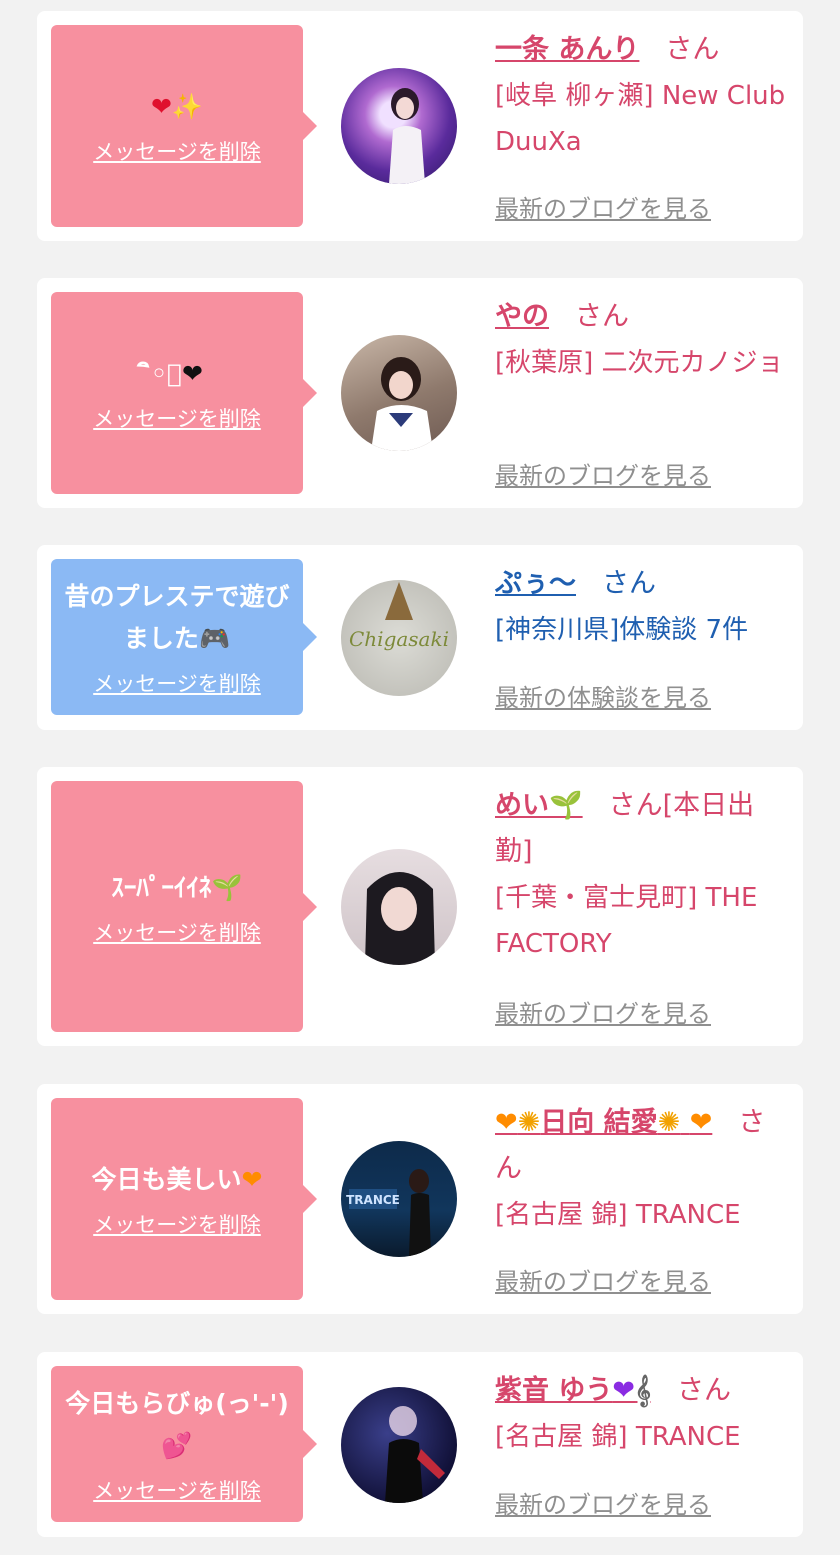 This screenshot has height=1555, width=840. What do you see at coordinates (603, 695) in the screenshot?
I see `latest-review-link: 最新の体験談を見る` at bounding box center [603, 695].